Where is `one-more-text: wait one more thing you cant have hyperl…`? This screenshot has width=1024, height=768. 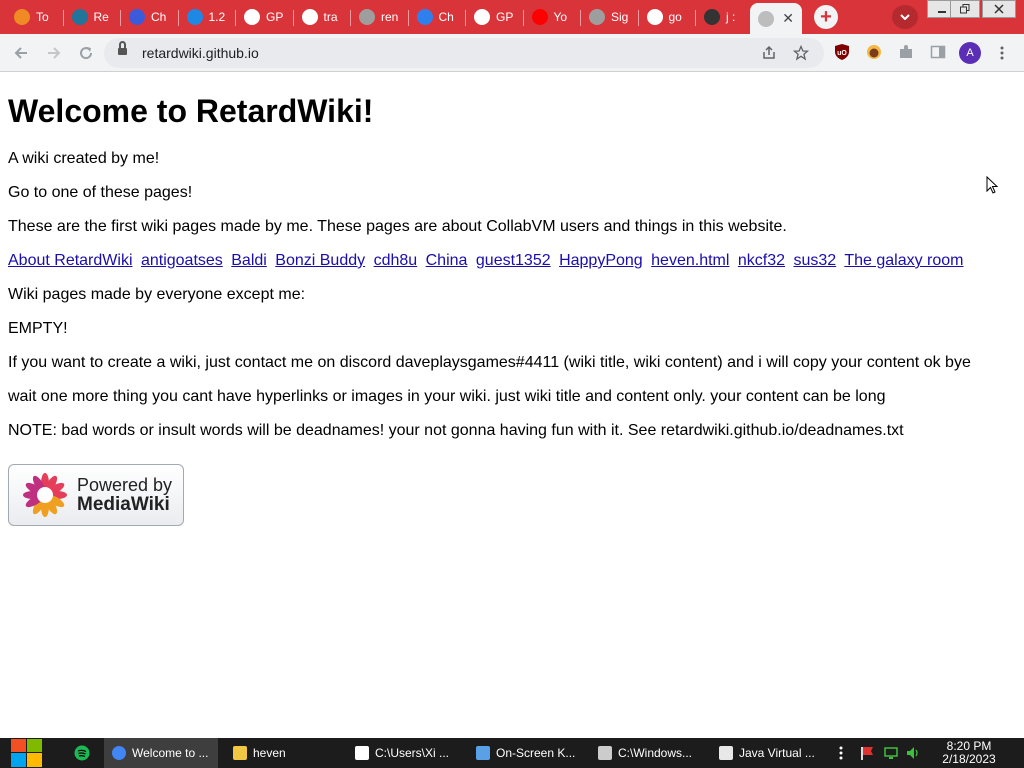 one-more-text: wait one more thing you cant have hyperl… is located at coordinates (447, 396).